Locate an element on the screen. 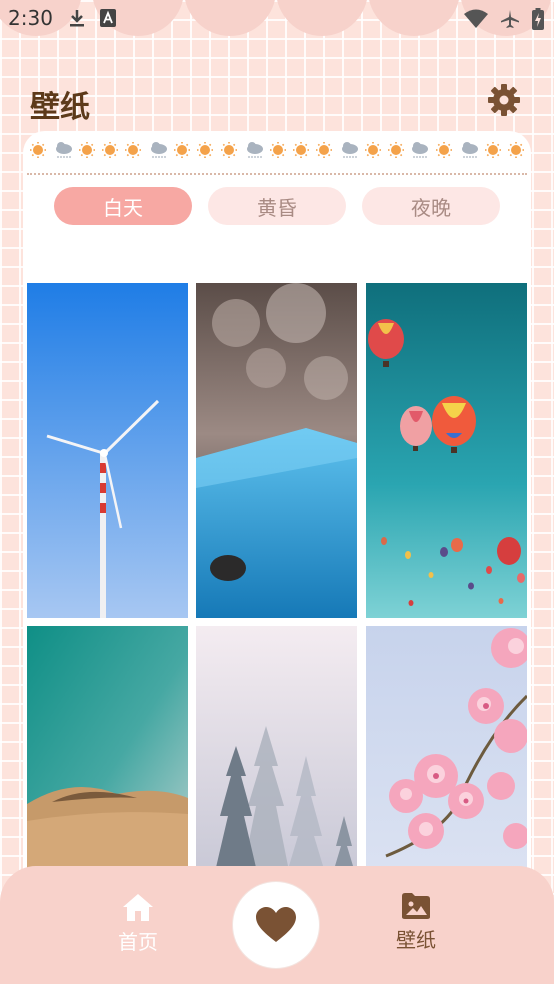 The image size is (554, 984). wallpaper-thumbnail-desert-dunes is located at coordinates (107, 751).